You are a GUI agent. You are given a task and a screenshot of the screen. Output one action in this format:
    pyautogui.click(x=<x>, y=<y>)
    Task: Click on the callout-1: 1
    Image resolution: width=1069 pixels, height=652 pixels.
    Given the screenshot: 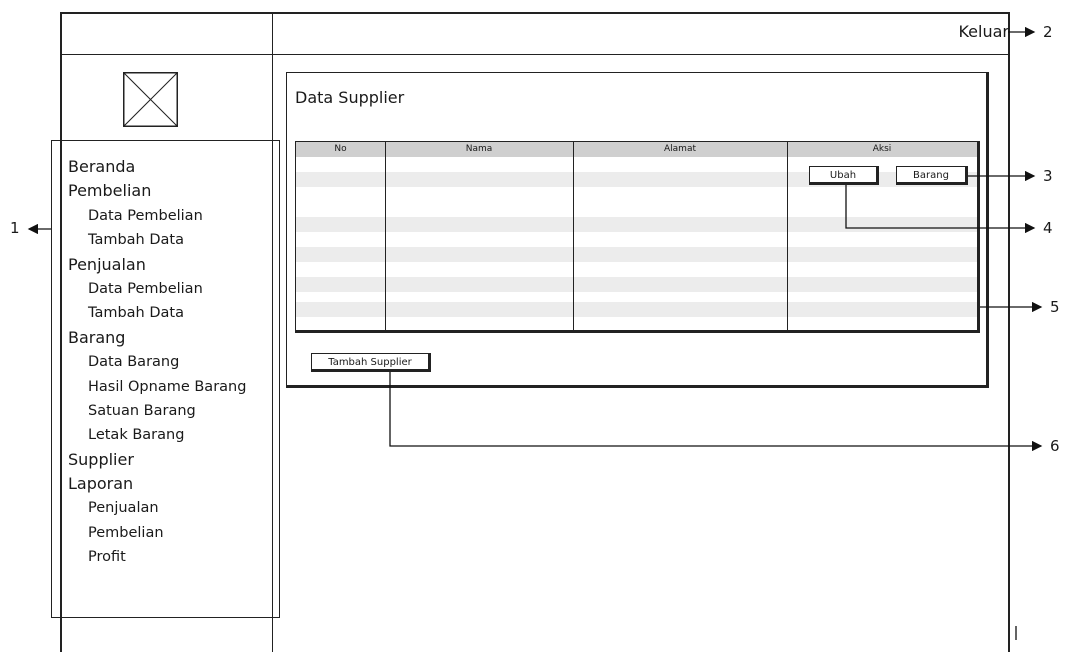 What is the action you would take?
    pyautogui.click(x=15, y=228)
    